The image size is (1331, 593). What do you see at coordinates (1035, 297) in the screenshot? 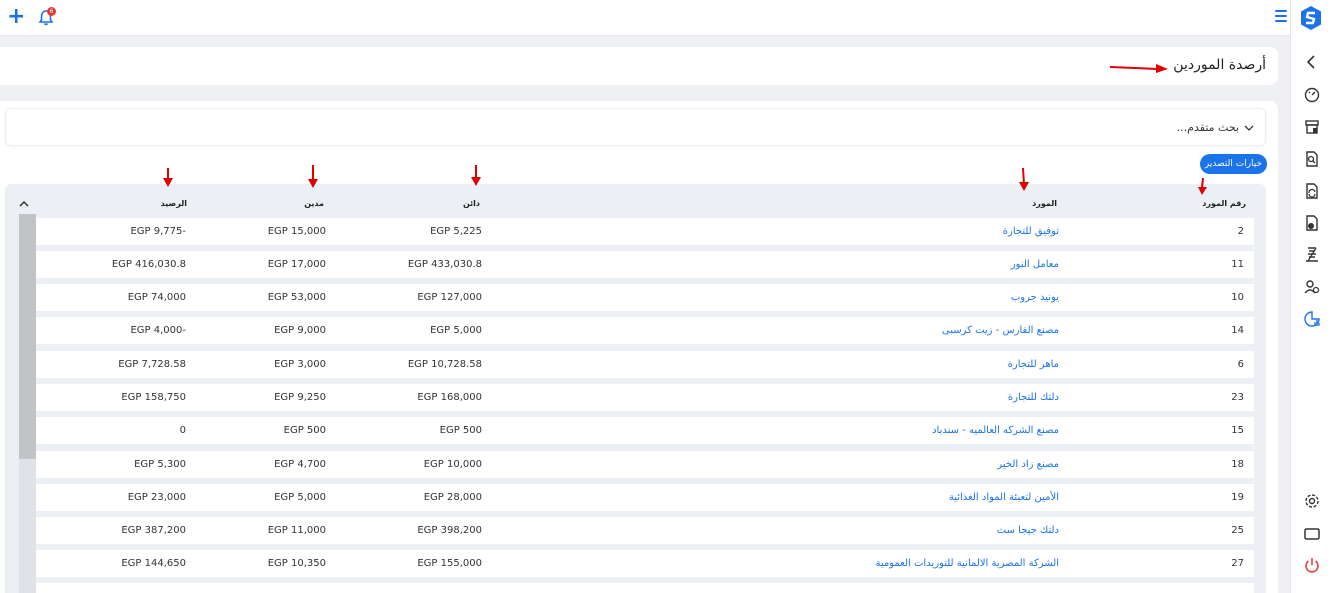
I see `supplier-link: يونيد جروب` at bounding box center [1035, 297].